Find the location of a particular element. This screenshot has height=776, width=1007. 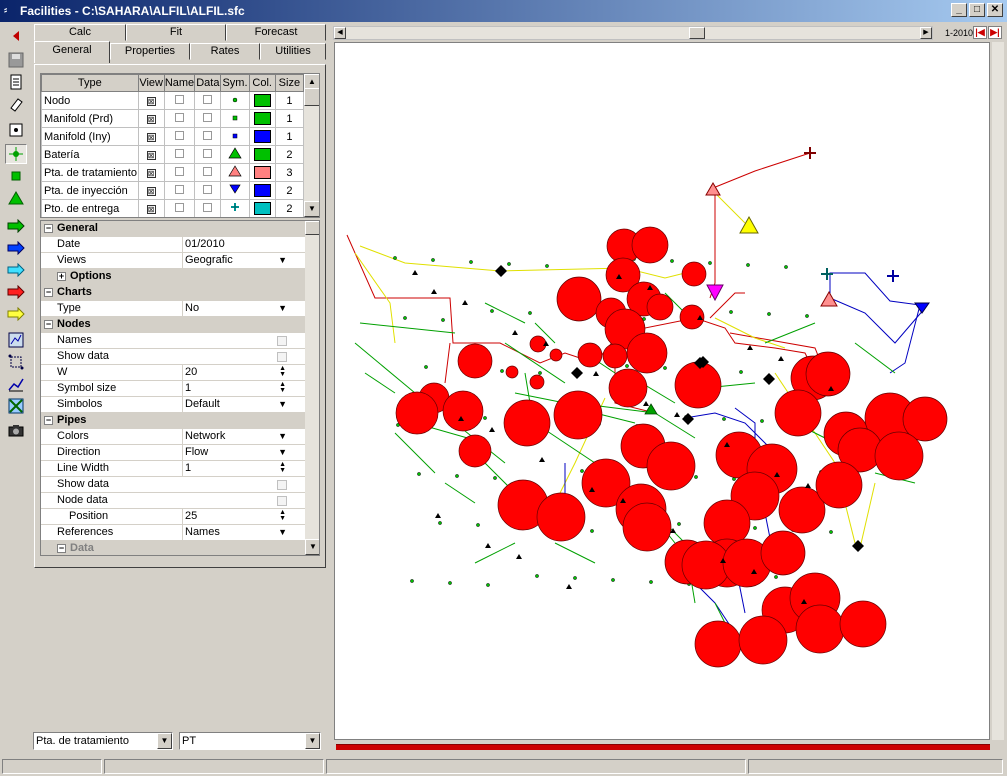

section-general: − General is located at coordinates (173, 229).